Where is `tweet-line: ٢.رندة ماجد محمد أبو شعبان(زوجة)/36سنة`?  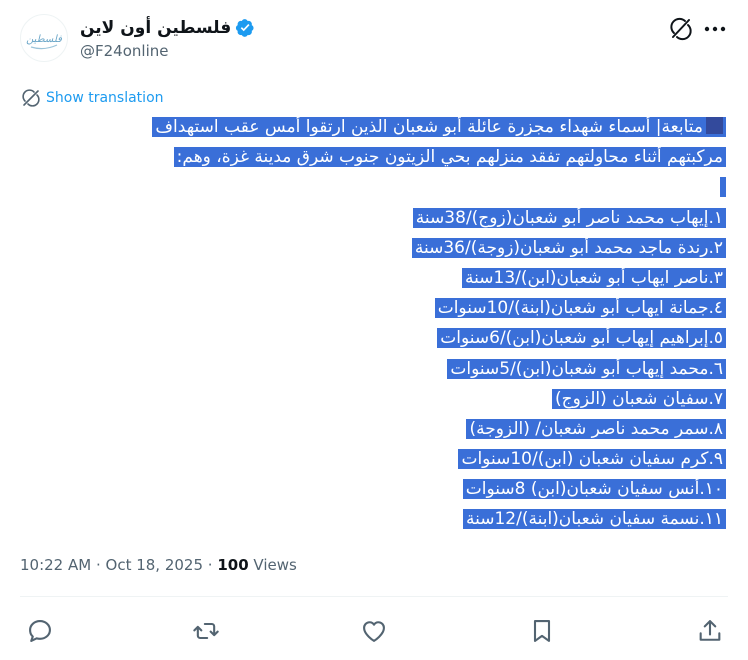 tweet-line: ٢.رندة ماجد محمد أبو شعبان(زوجة)/36سنة is located at coordinates (376, 248).